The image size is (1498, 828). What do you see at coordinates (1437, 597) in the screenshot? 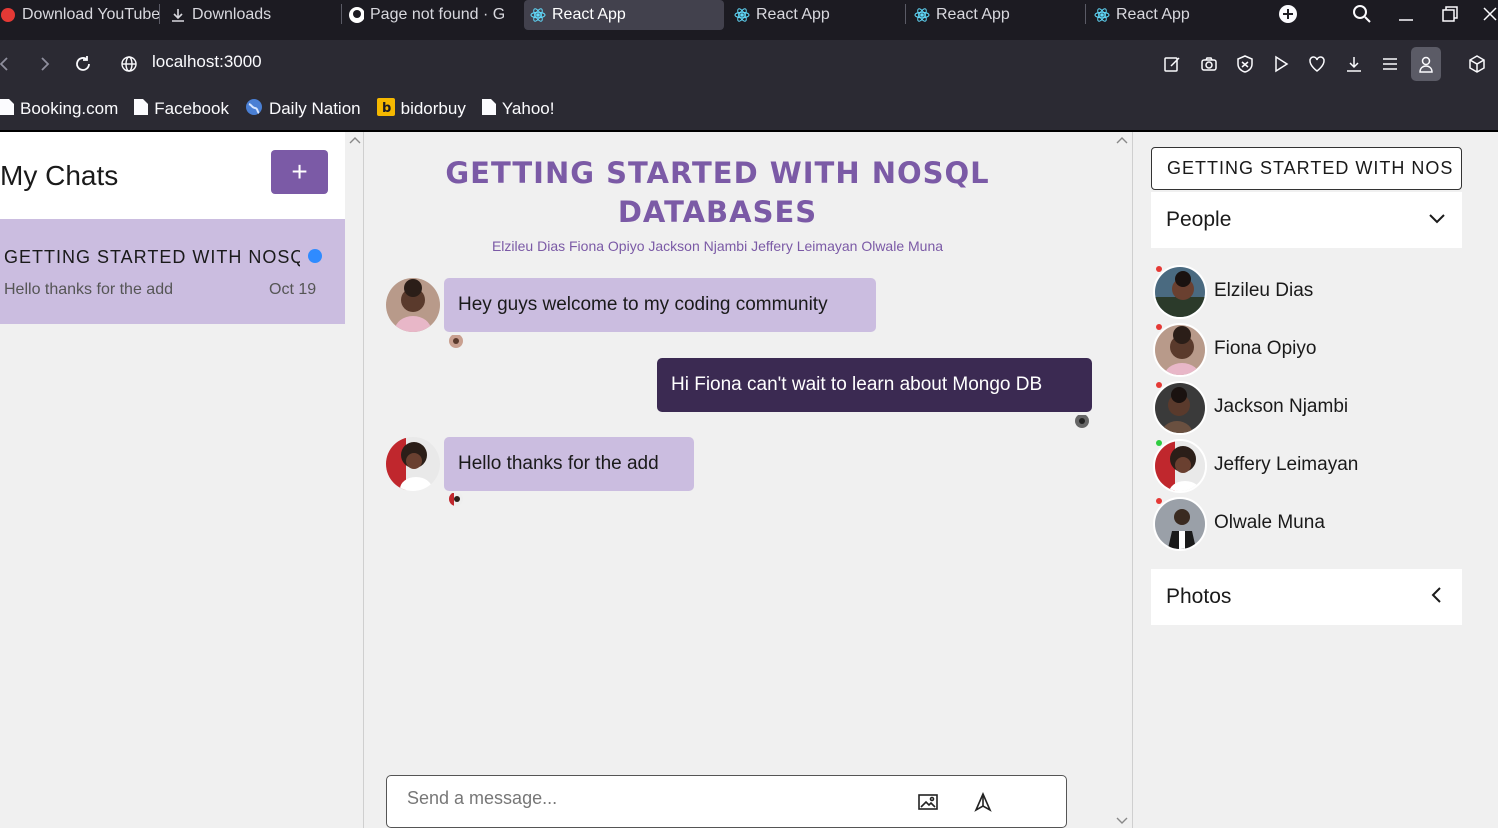
I see `chevron-left-icon` at bounding box center [1437, 597].